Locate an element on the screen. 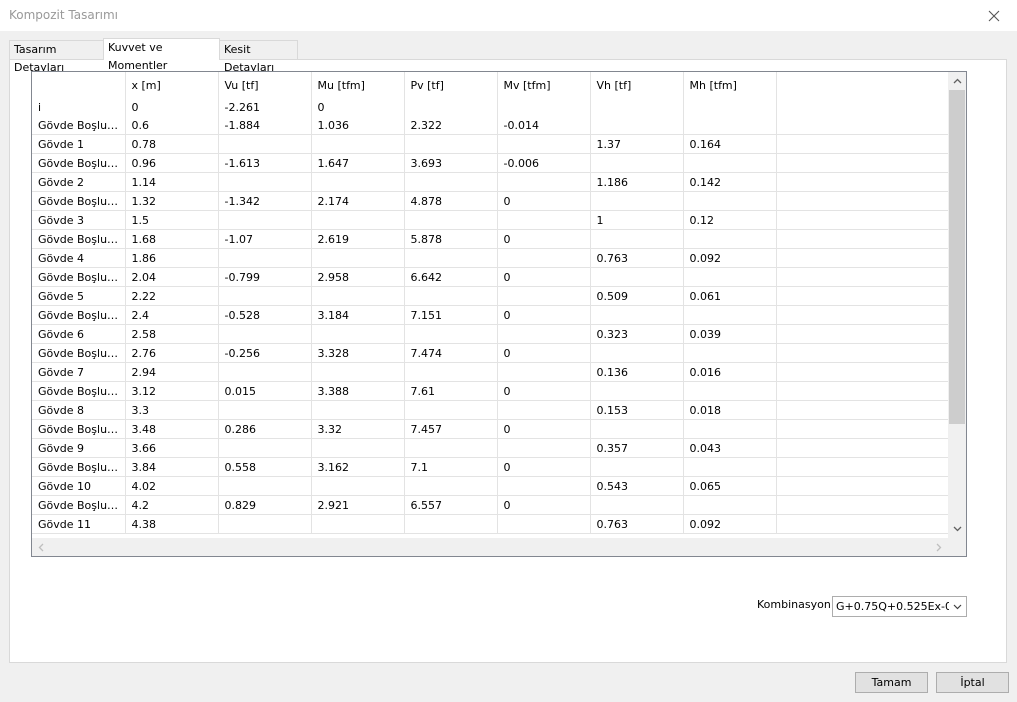 Image resolution: width=1017 pixels, height=702 pixels. table-cell: -0.528 is located at coordinates (265, 315).